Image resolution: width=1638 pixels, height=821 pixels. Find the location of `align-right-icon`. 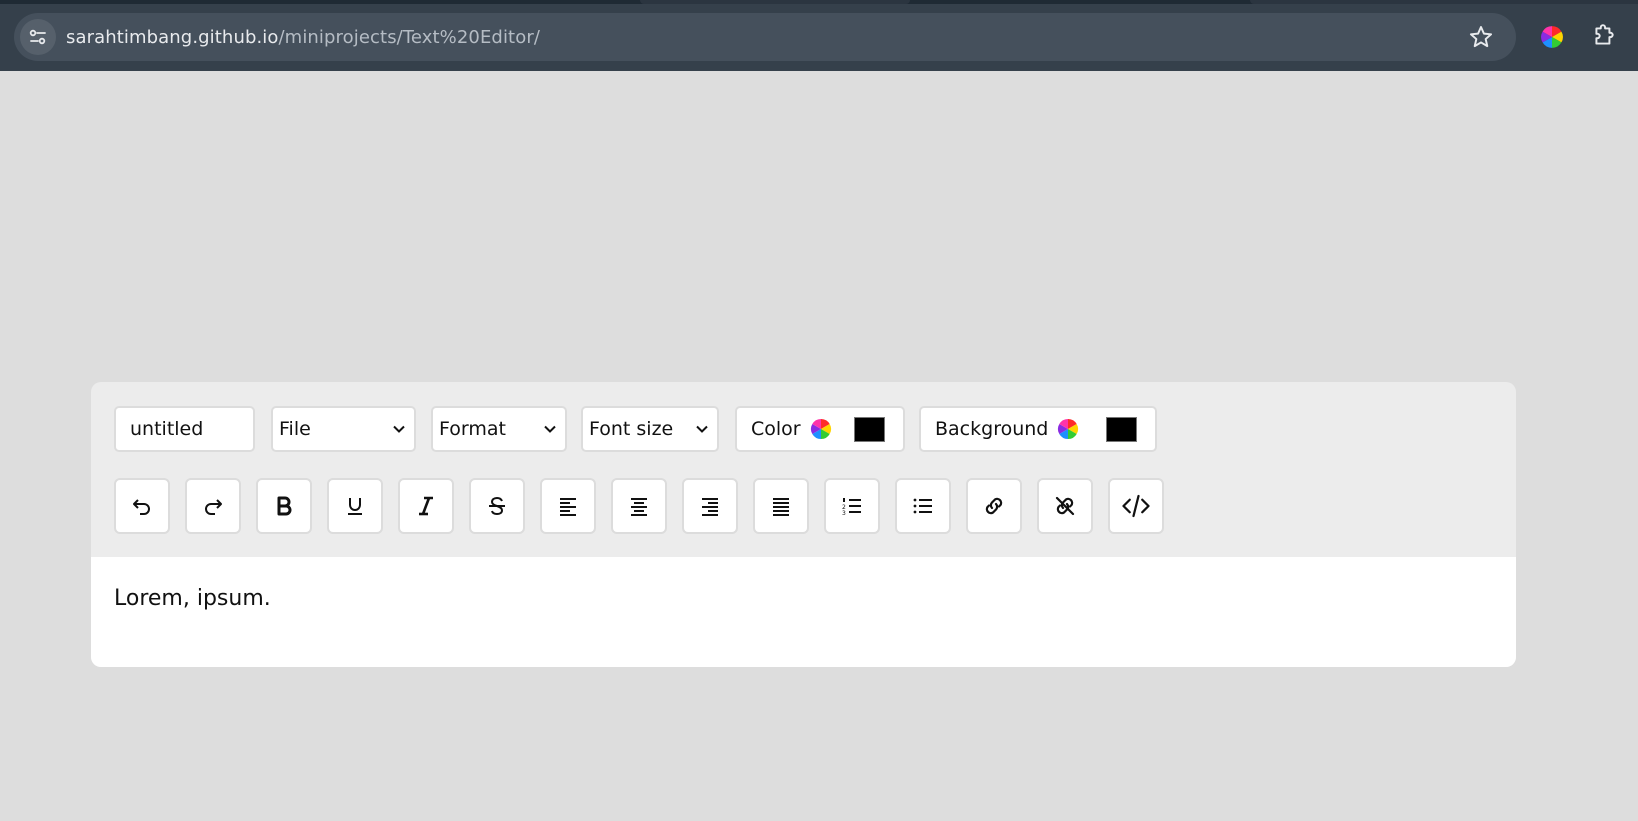

align-right-icon is located at coordinates (710, 507).